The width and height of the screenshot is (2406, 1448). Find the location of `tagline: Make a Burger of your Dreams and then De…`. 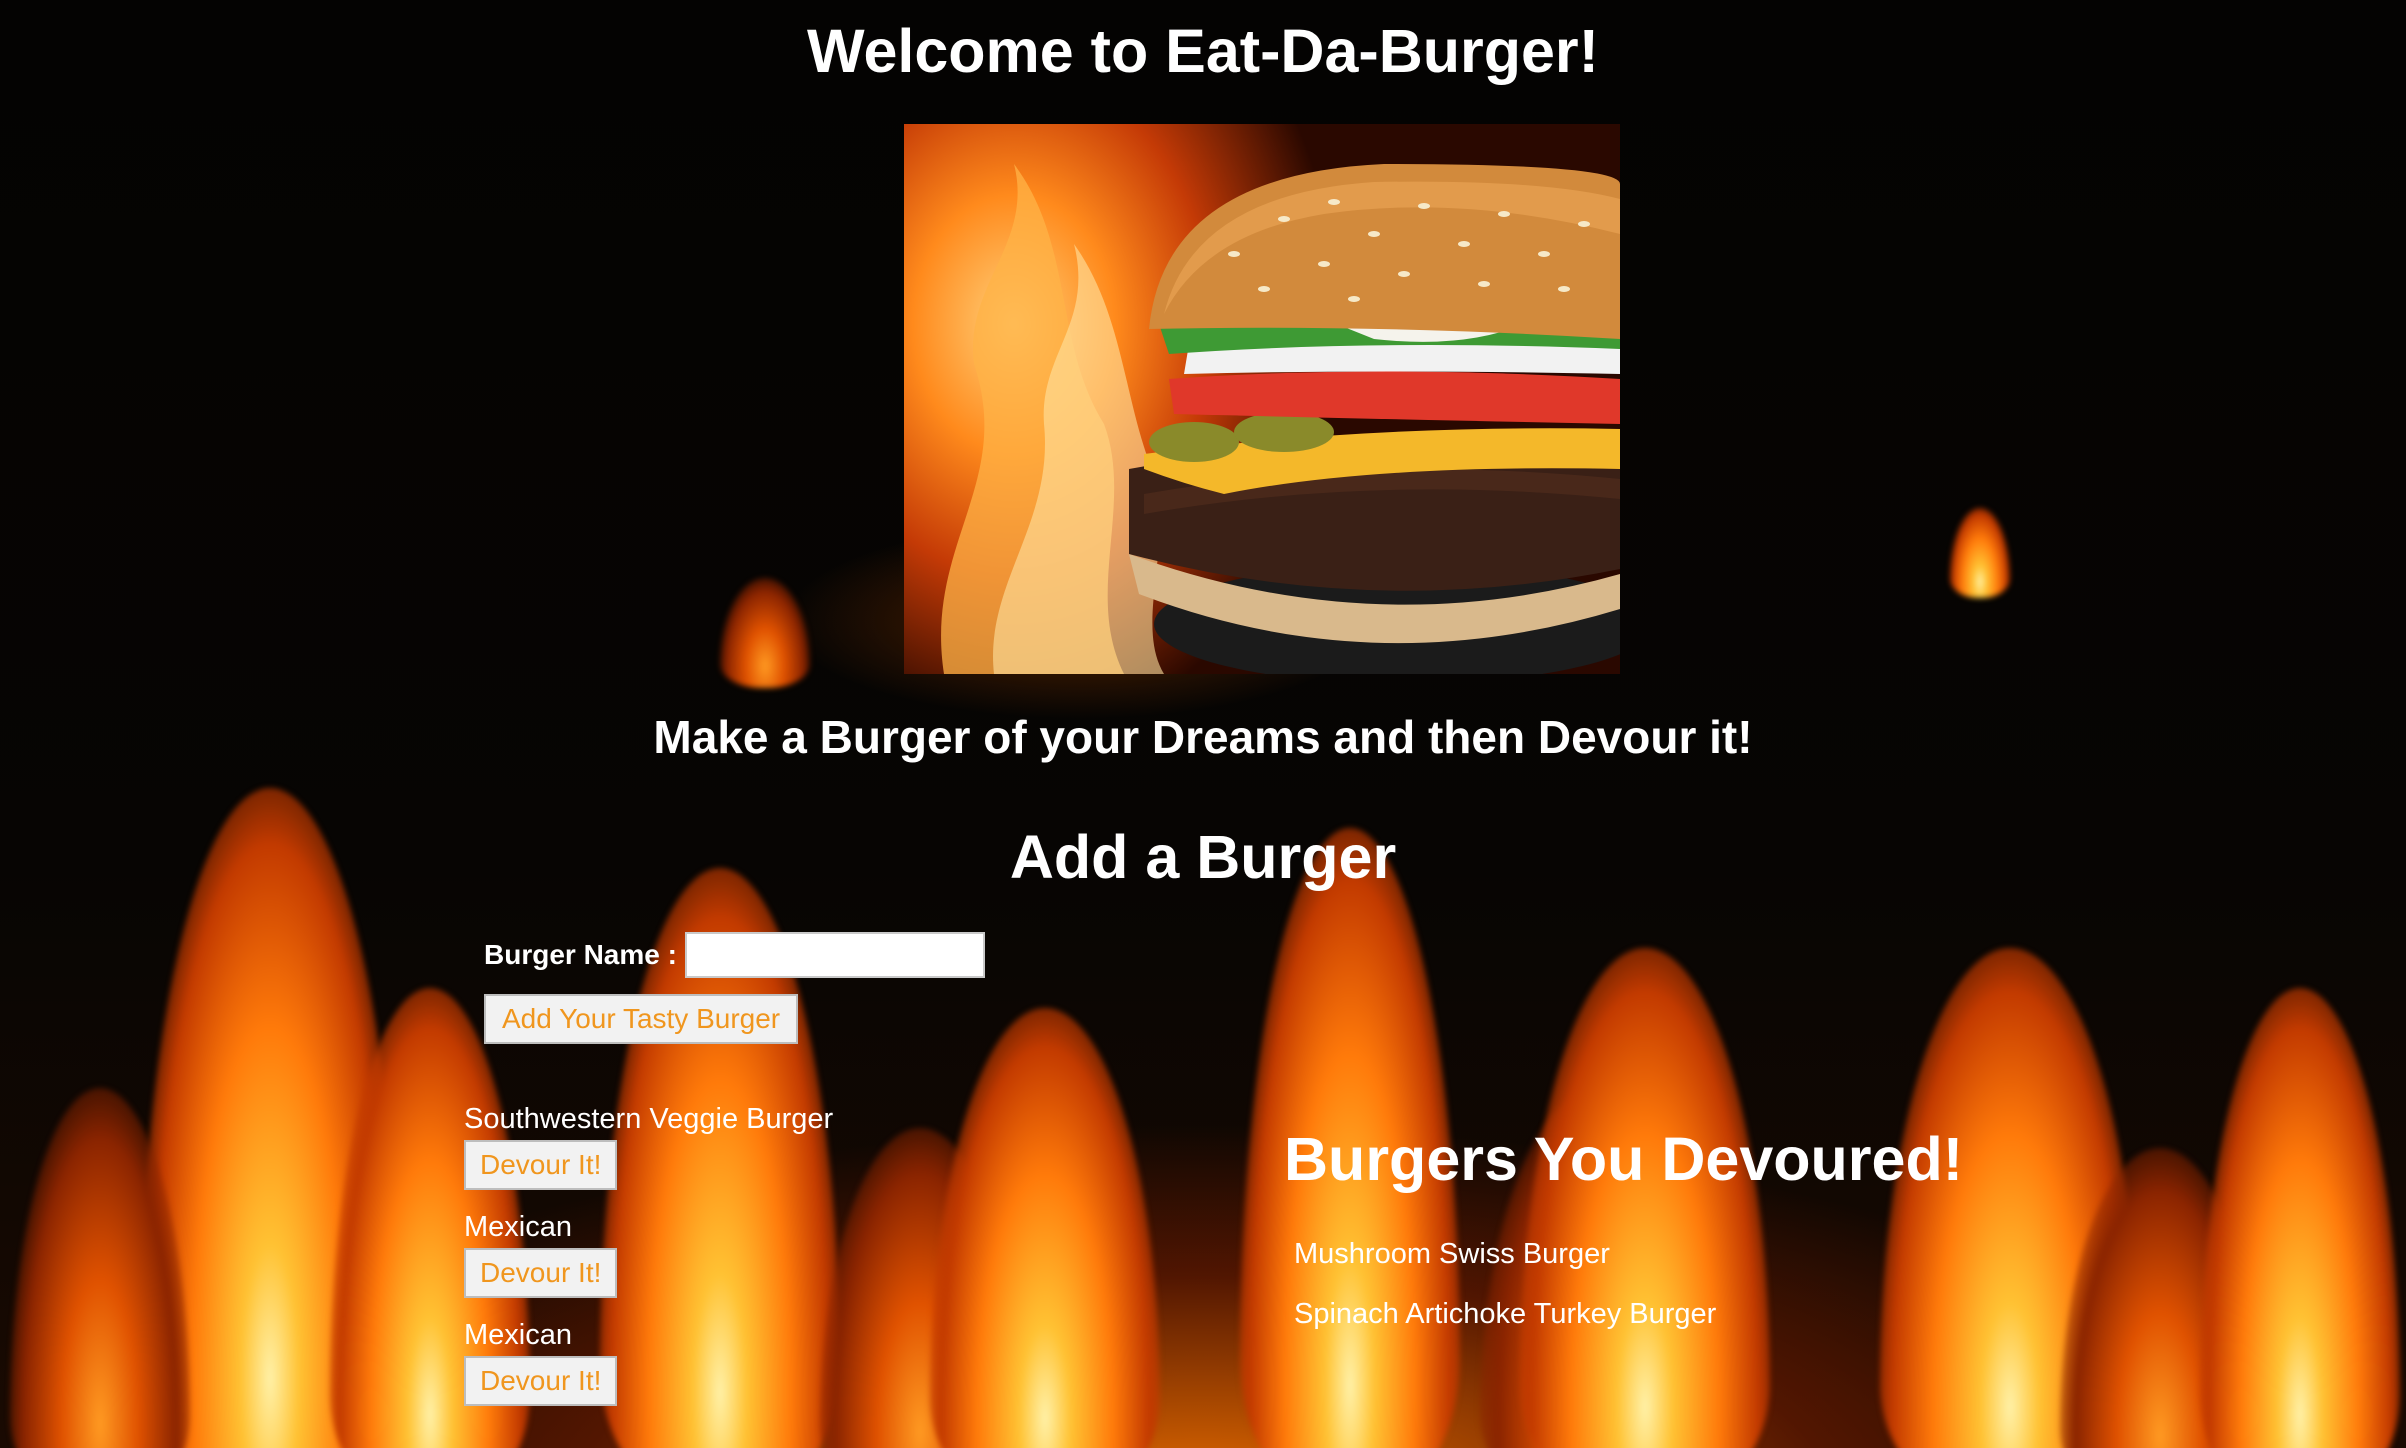

tagline: Make a Burger of your Dreams and then De… is located at coordinates (1203, 737).